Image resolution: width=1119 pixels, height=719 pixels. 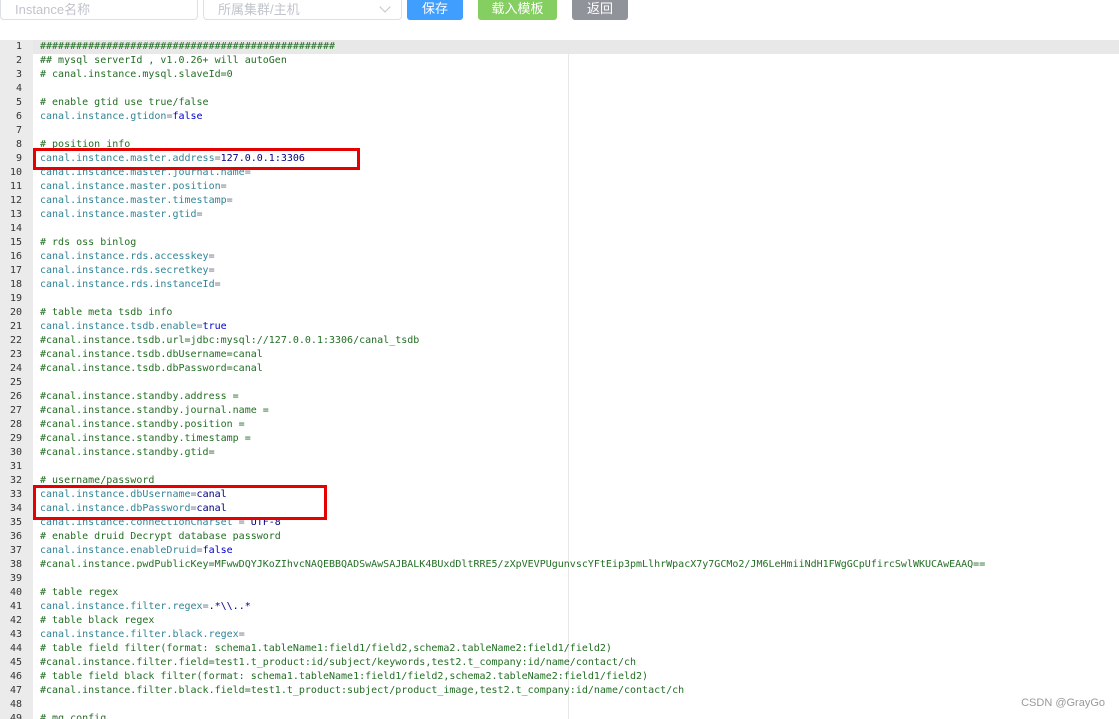 What do you see at coordinates (302, 10) in the screenshot?
I see `cluster-host-select: 所属集群/主机` at bounding box center [302, 10].